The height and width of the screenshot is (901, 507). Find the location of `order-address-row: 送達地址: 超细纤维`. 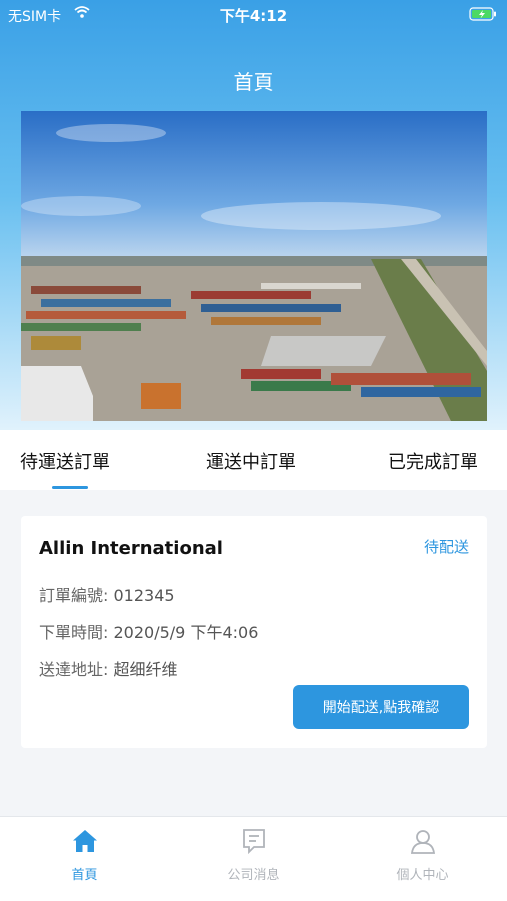

order-address-row: 送達地址: 超细纤维 is located at coordinates (108, 668).